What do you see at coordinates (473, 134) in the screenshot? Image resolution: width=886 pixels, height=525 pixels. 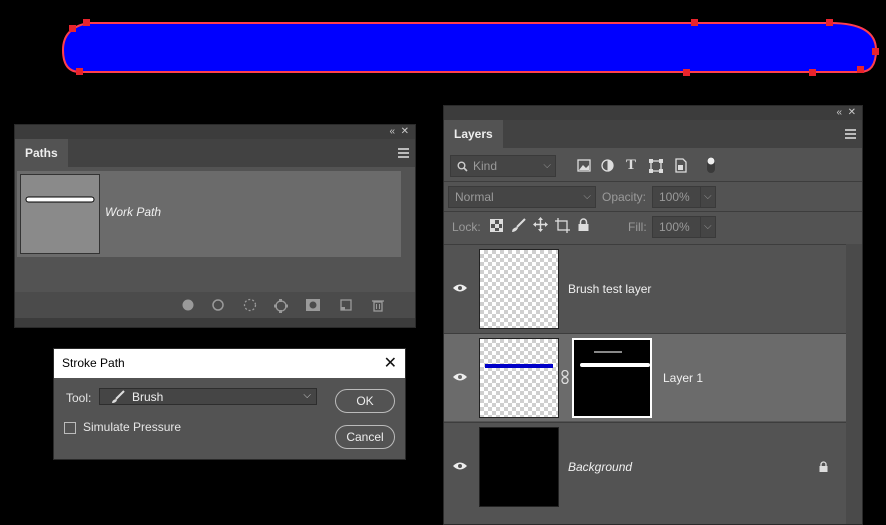 I see `tab-layers: Layers` at bounding box center [473, 134].